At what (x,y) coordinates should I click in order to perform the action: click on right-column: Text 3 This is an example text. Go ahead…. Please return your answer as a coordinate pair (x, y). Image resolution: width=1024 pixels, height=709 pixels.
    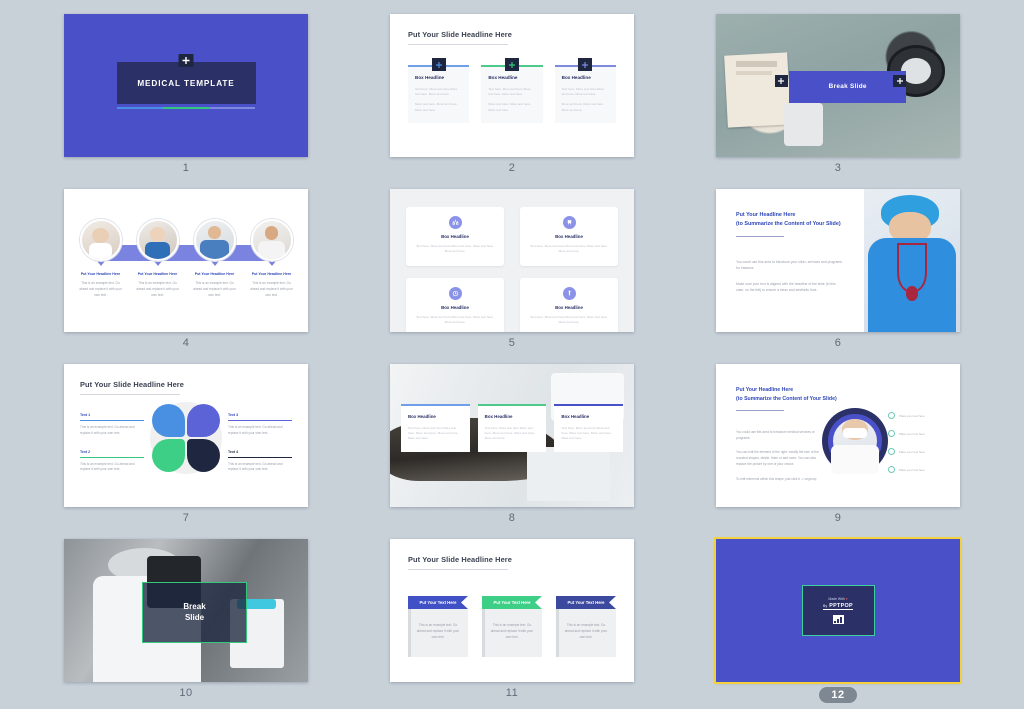
    Looking at the image, I should click on (260, 449).